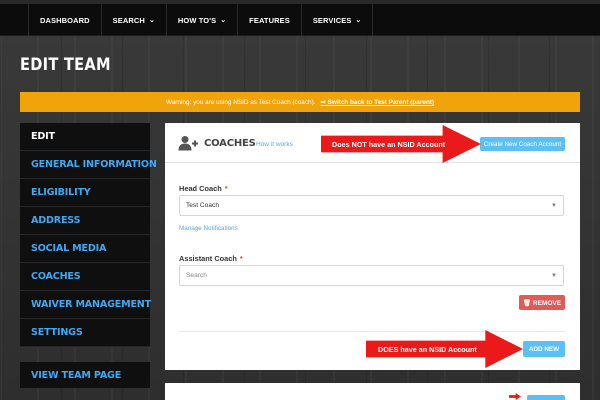  I want to click on head-coach-value: Test Coach, so click(202, 205).